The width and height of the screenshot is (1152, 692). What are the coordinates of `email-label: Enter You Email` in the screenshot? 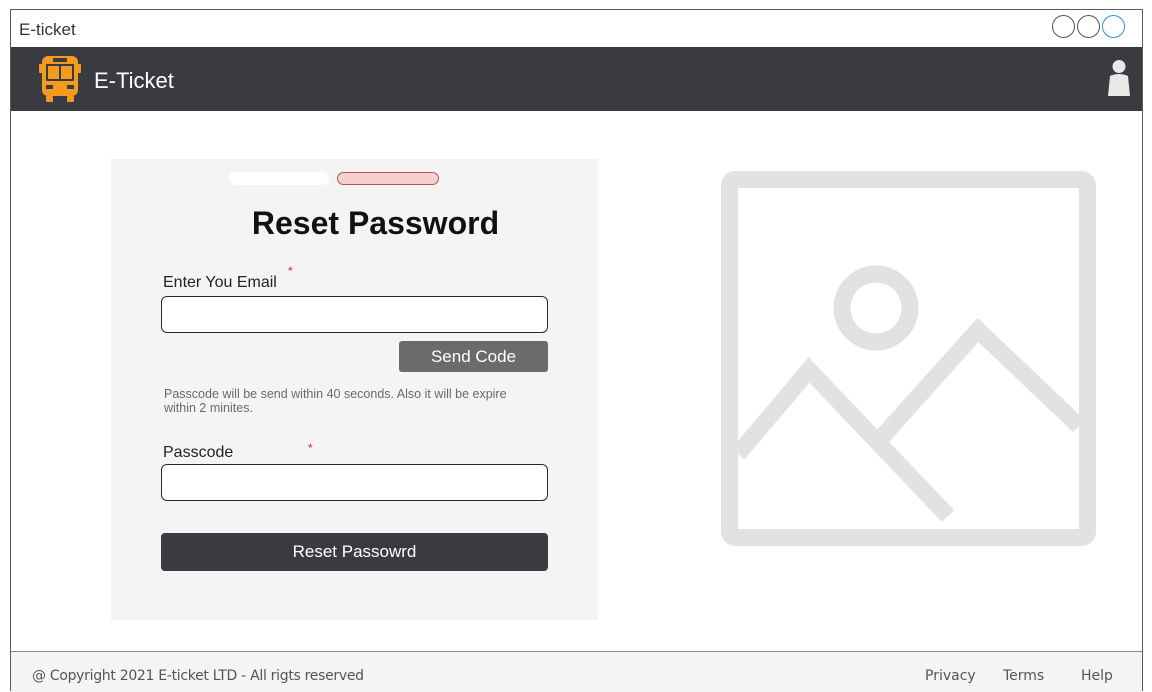 It's located at (220, 282).